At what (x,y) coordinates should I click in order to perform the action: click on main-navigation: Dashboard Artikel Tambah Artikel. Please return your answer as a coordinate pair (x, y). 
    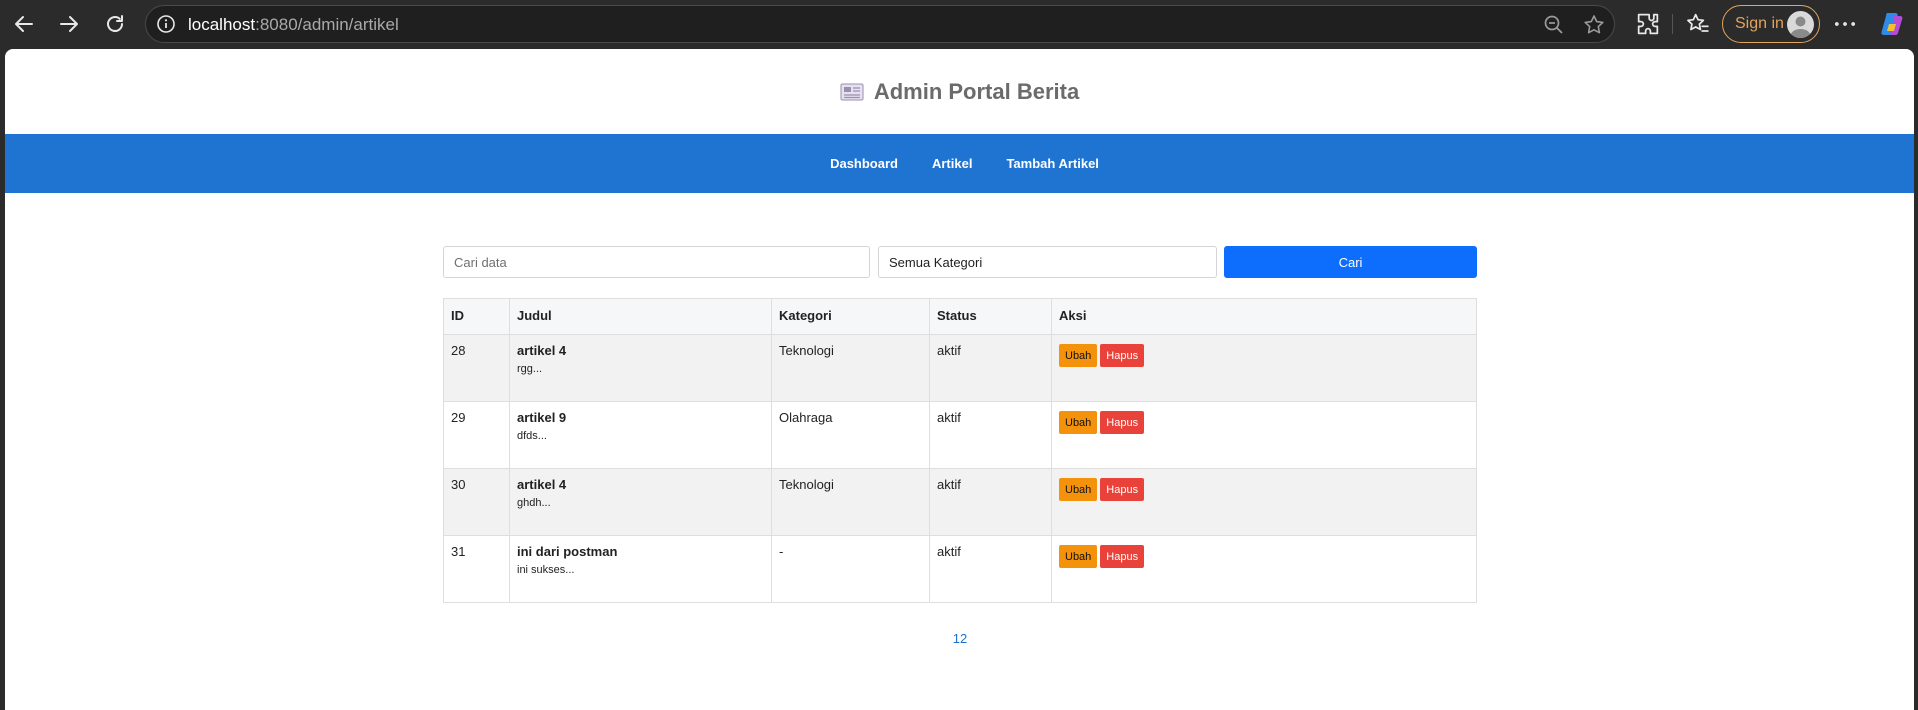
    Looking at the image, I should click on (959, 163).